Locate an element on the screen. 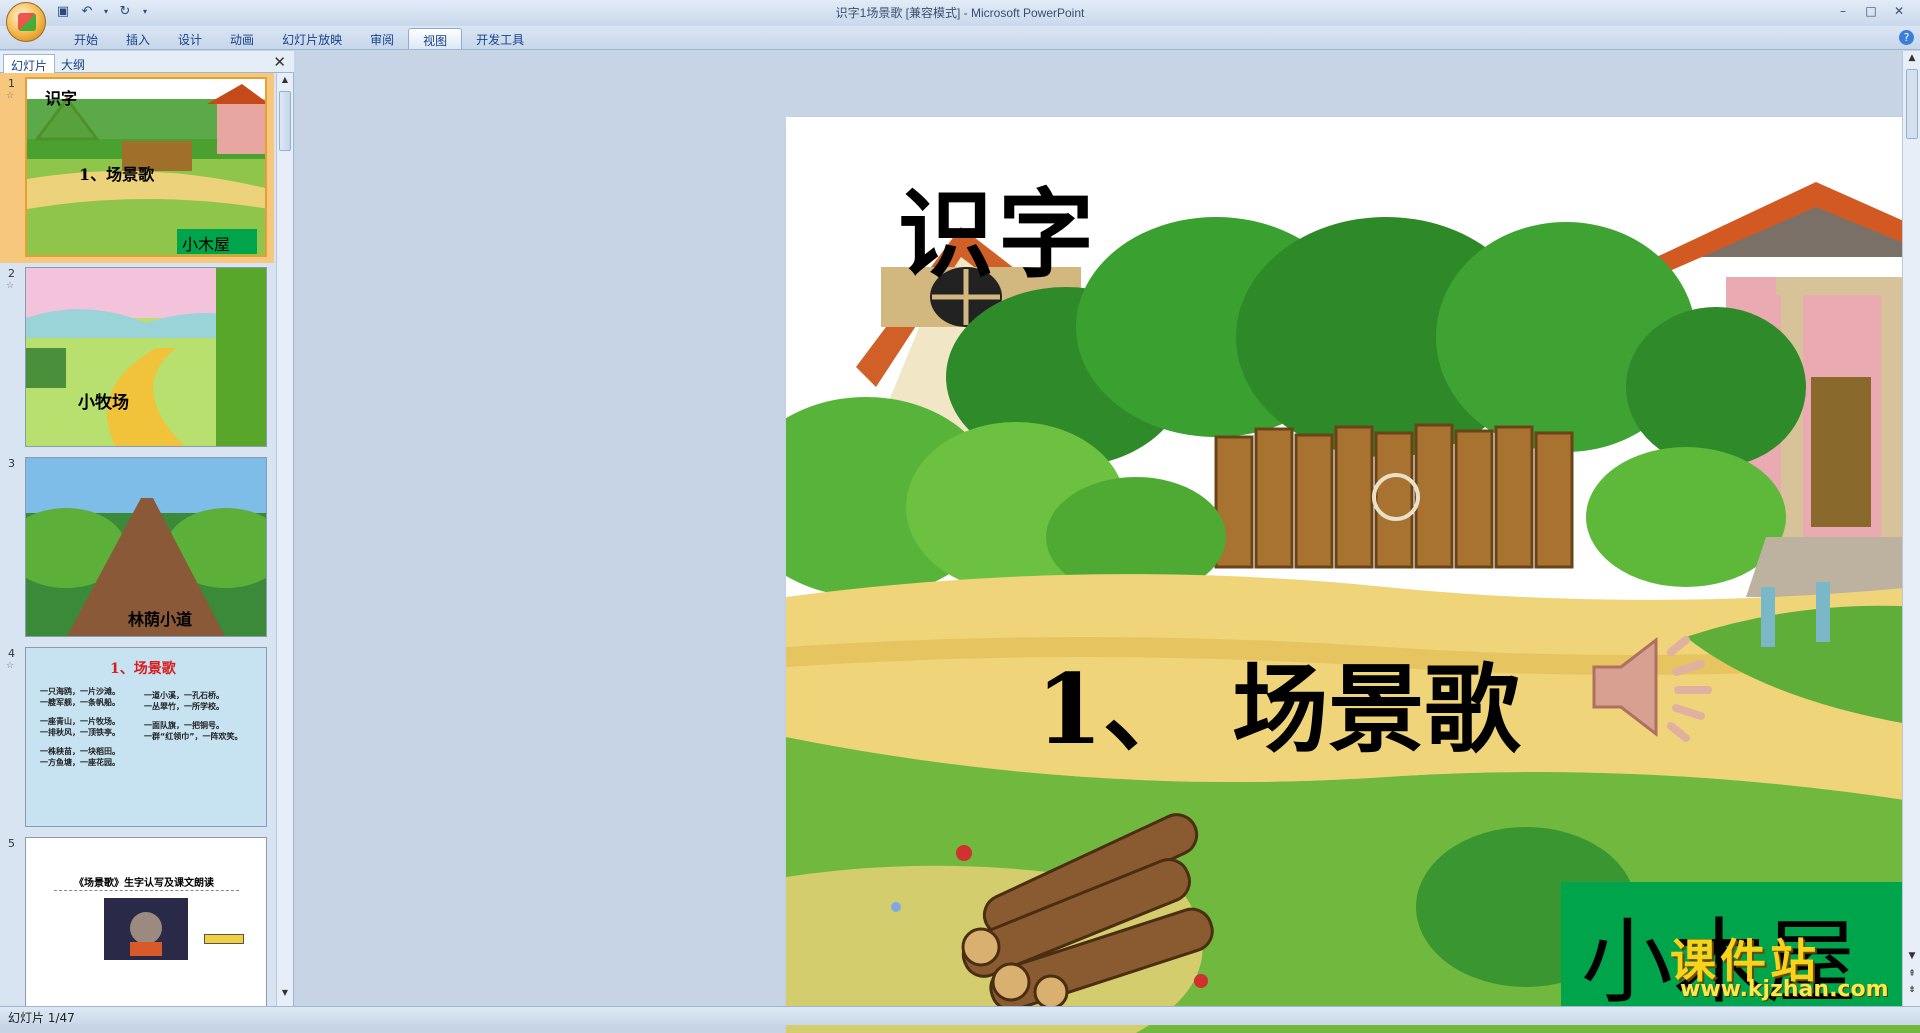 The height and width of the screenshot is (1033, 1920). slide-thumbnail-1: 1 ☆ 识字 1、场景歌 小木屋 is located at coordinates (137, 168).